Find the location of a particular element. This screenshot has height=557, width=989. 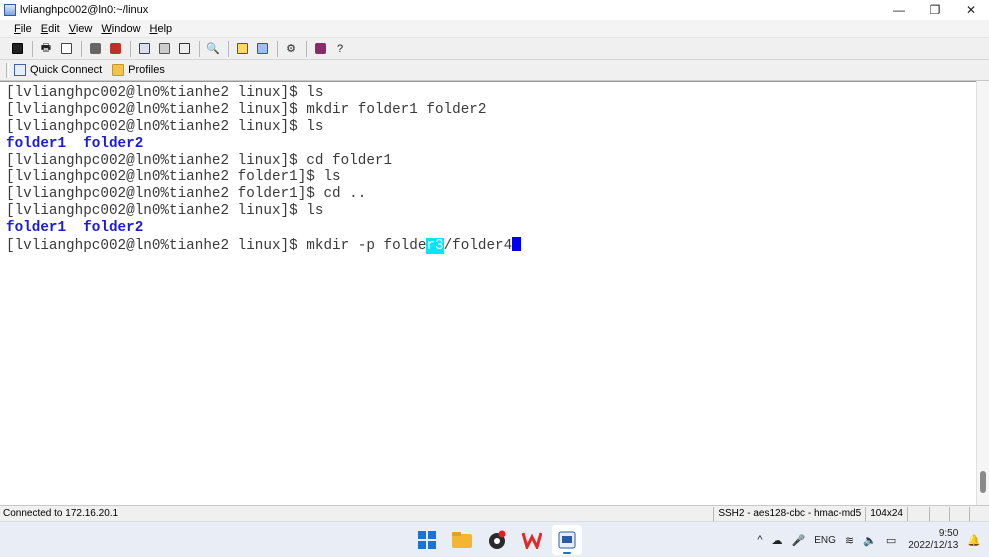

menu-edit: Edit is located at coordinates (50, 29).